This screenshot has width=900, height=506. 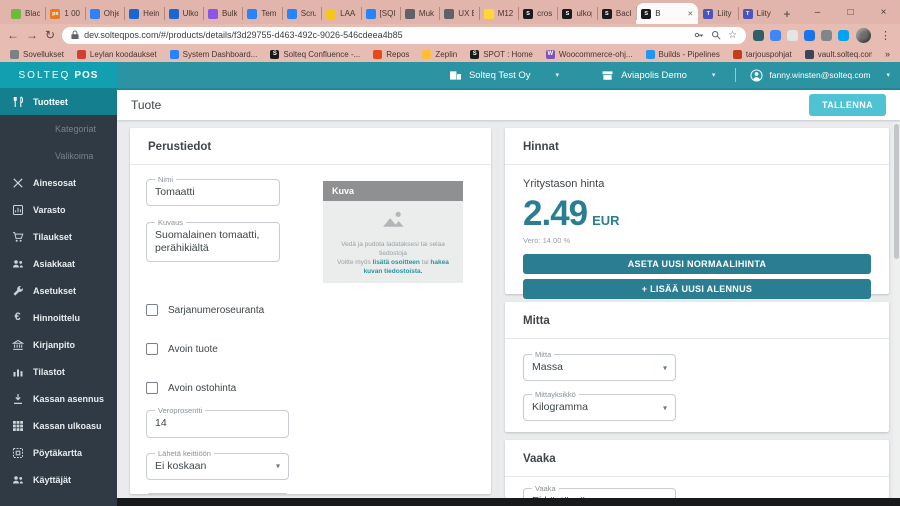 I want to click on forward-icon: →, so click(x=32, y=35).